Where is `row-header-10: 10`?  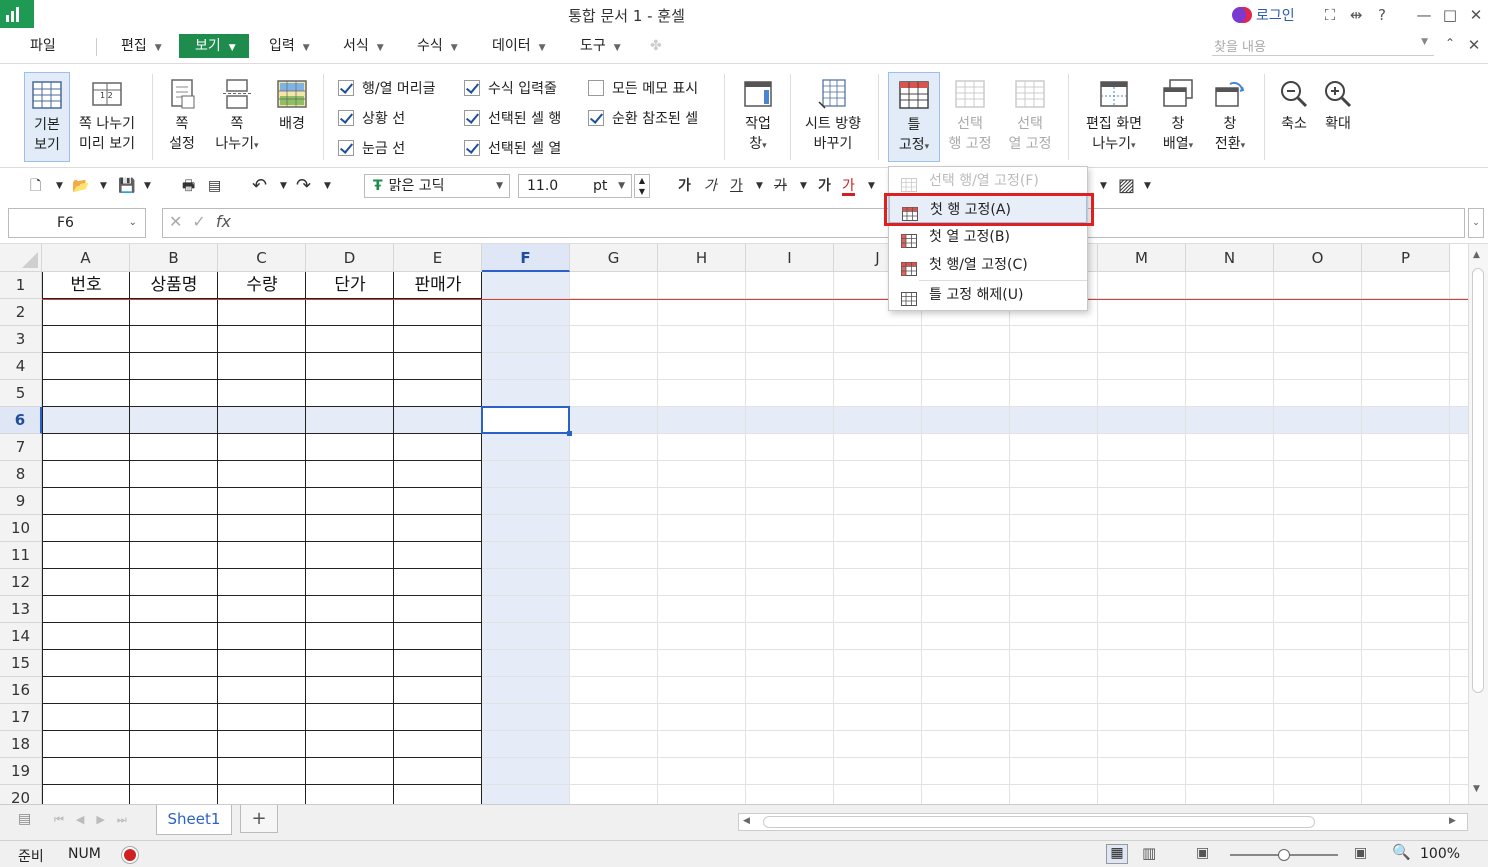
row-header-10: 10 is located at coordinates (21, 528).